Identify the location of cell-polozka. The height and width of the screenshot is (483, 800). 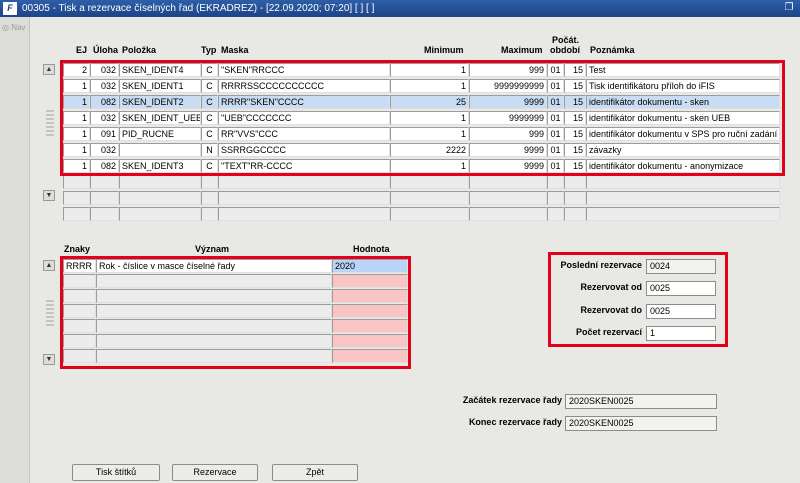
(160, 182).